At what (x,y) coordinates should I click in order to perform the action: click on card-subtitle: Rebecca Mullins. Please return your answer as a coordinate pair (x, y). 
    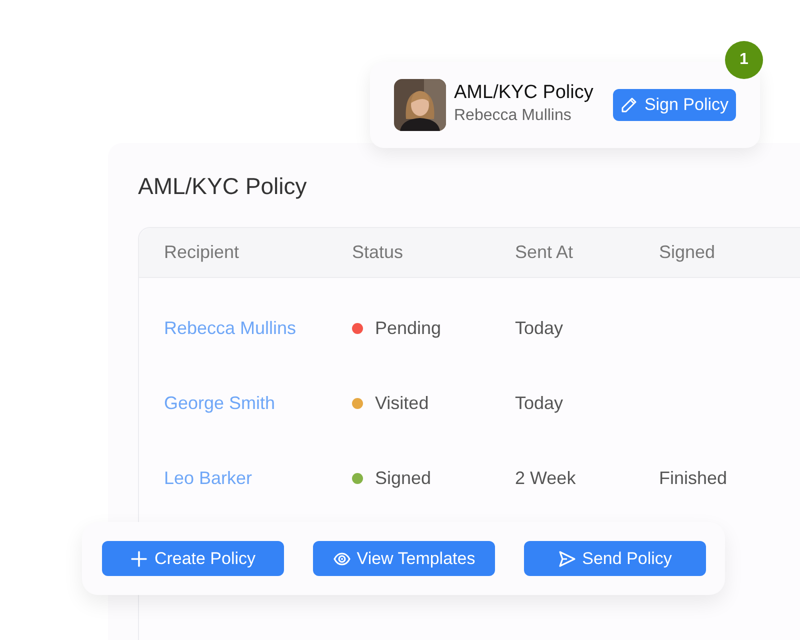
    Looking at the image, I should click on (513, 116).